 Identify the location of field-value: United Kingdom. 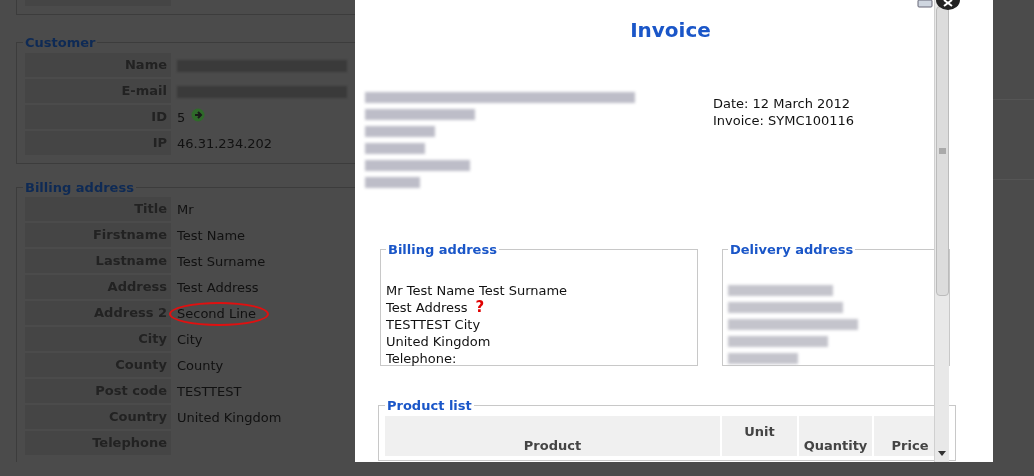
(229, 418).